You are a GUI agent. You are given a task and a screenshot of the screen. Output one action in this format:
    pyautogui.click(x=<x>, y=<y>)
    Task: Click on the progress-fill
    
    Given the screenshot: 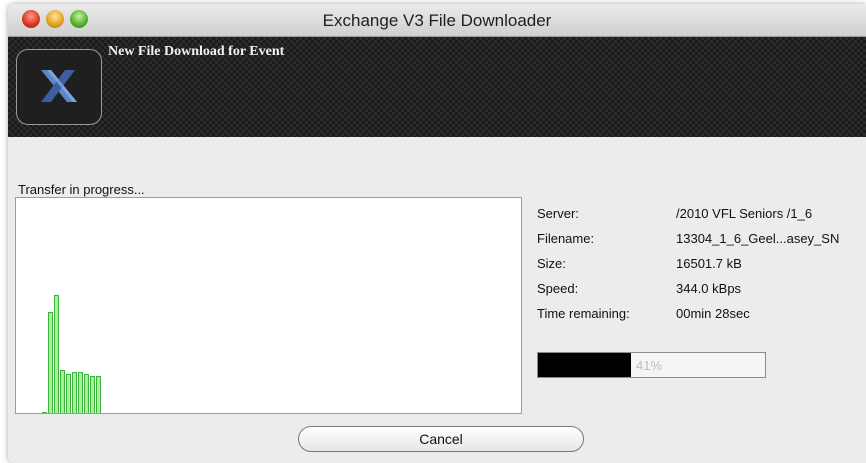 What is the action you would take?
    pyautogui.click(x=585, y=365)
    